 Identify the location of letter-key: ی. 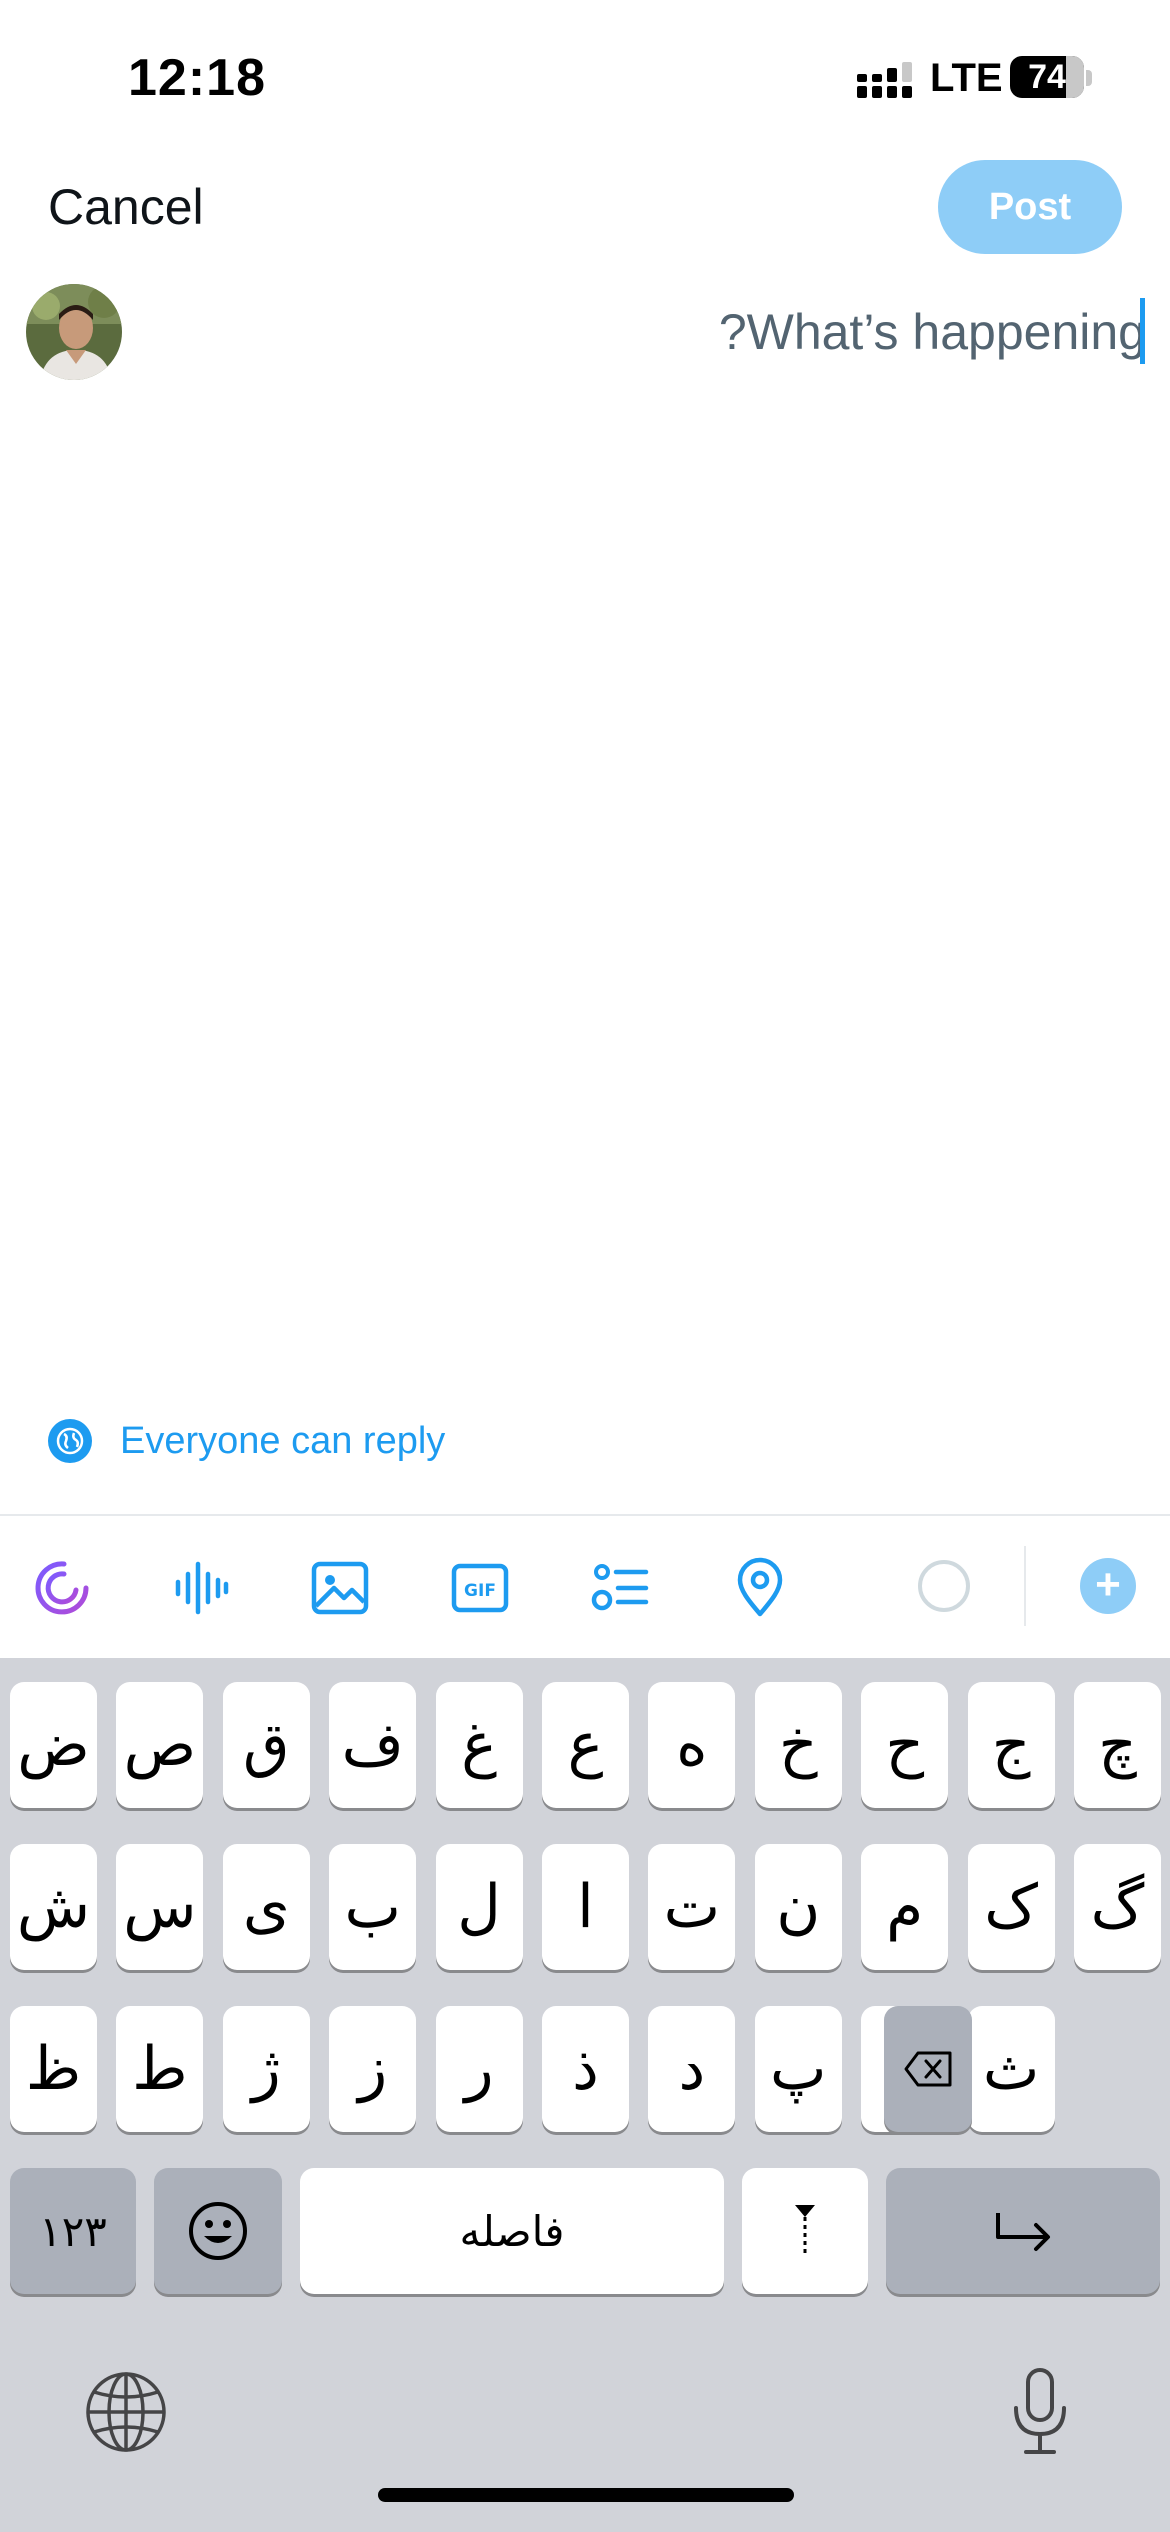
(266, 1907).